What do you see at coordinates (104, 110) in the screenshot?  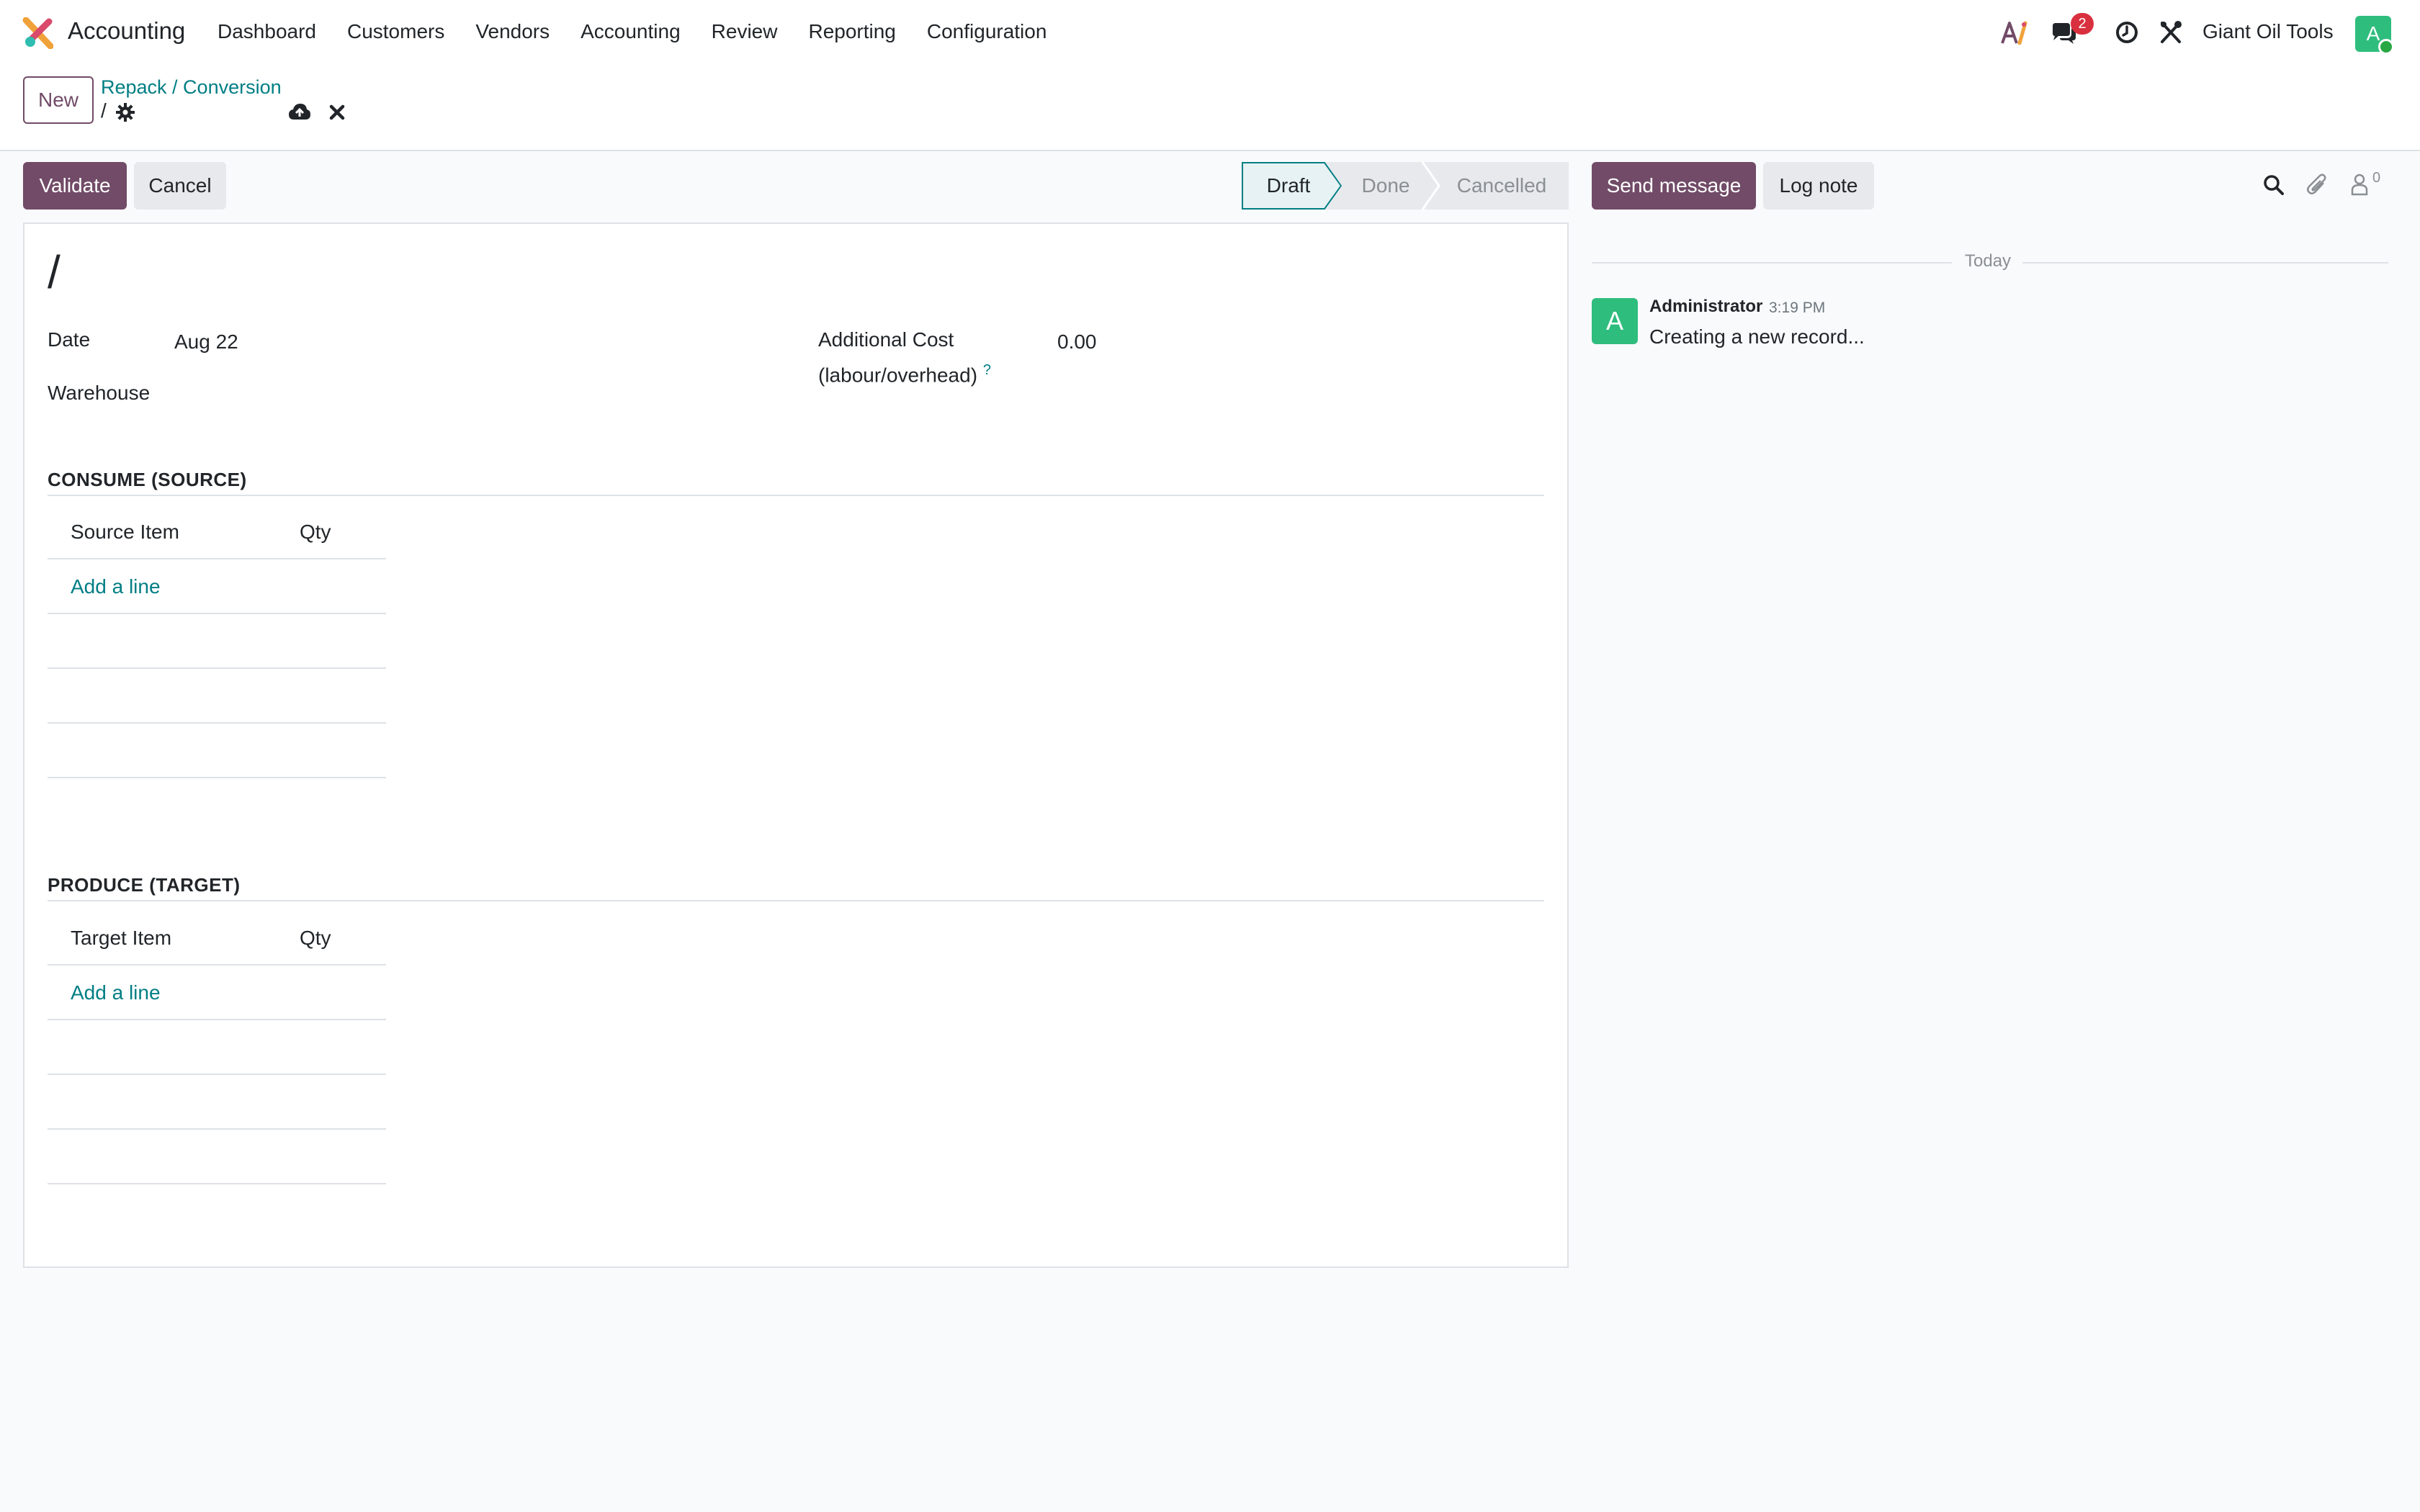 I see `record-name: /` at bounding box center [104, 110].